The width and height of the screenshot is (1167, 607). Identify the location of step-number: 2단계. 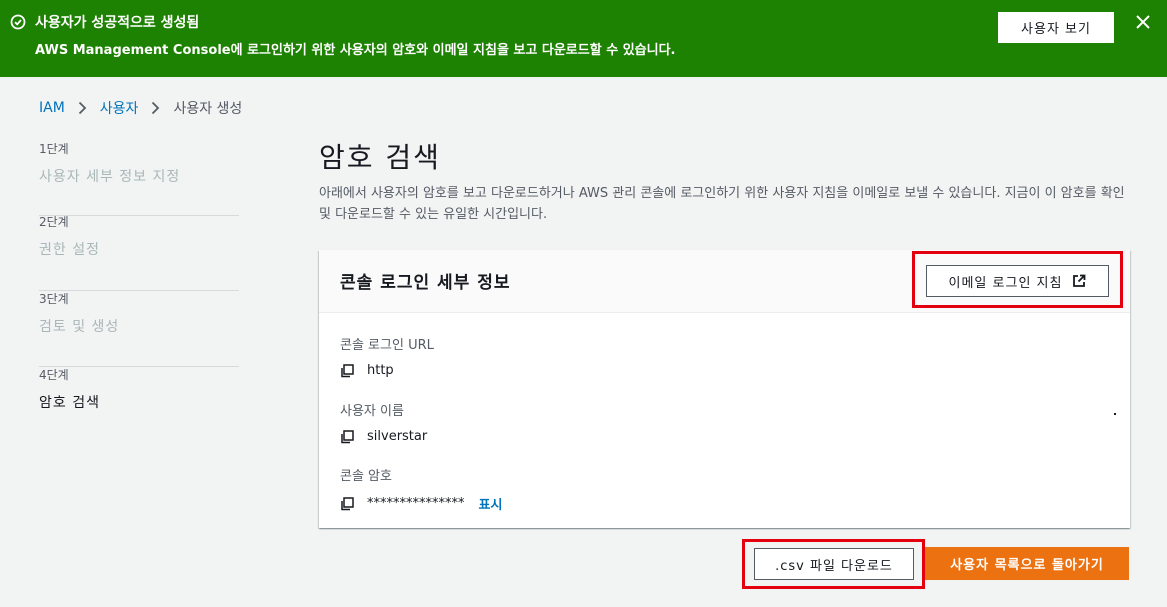
(54, 222).